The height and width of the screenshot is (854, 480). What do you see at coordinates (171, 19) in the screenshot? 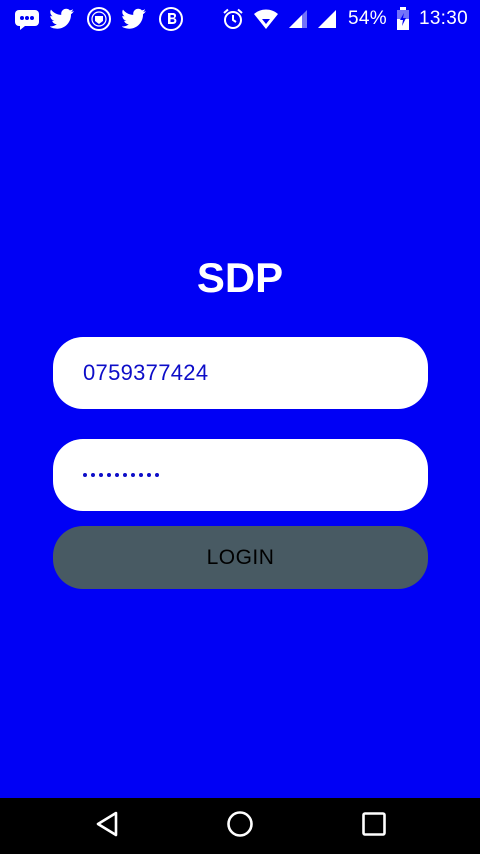
I see `bitcoin-icon` at bounding box center [171, 19].